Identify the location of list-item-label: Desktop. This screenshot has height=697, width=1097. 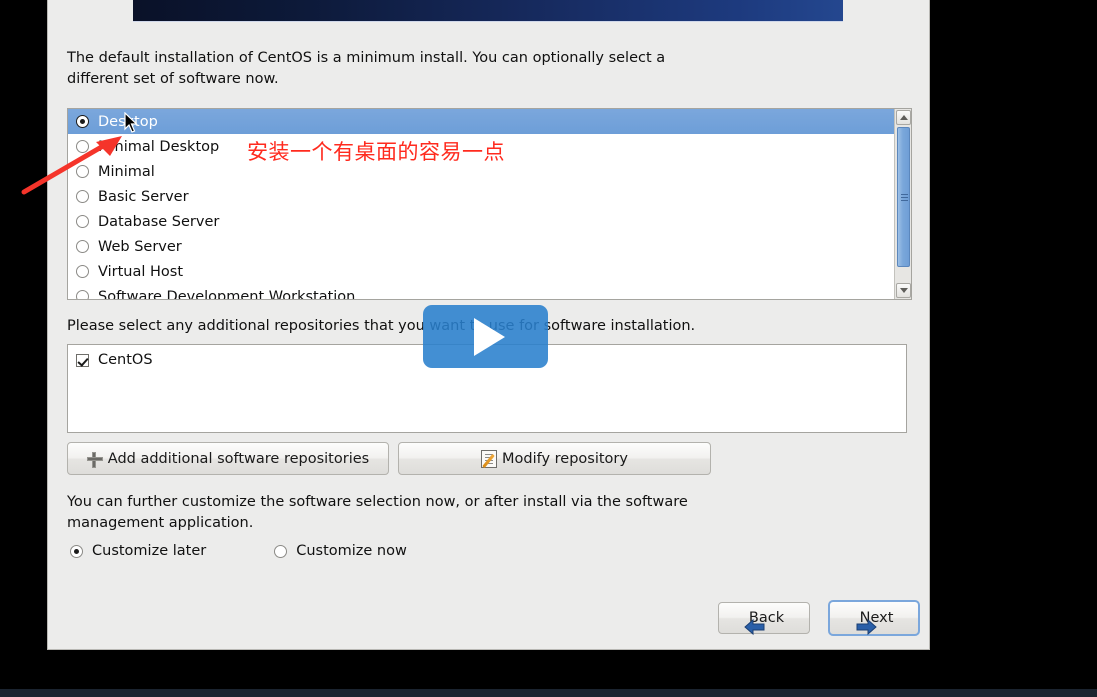
(128, 121).